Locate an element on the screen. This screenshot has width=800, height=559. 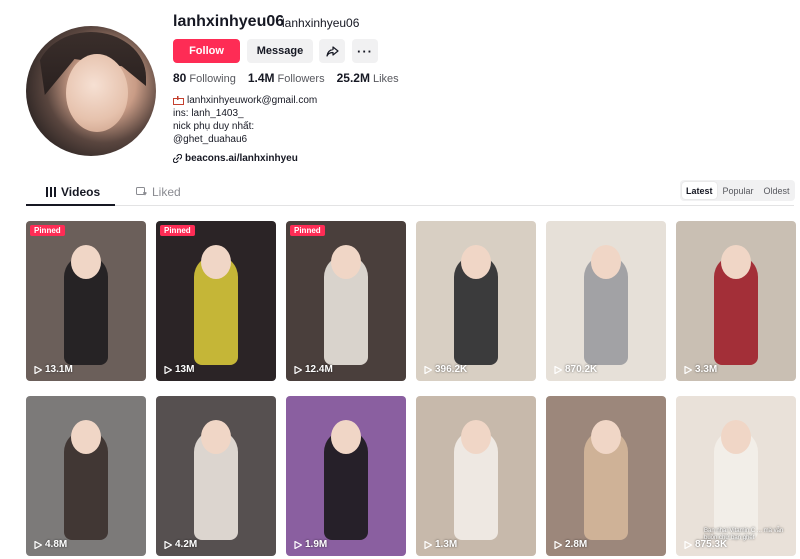
follow-button: Follow is located at coordinates (206, 51).